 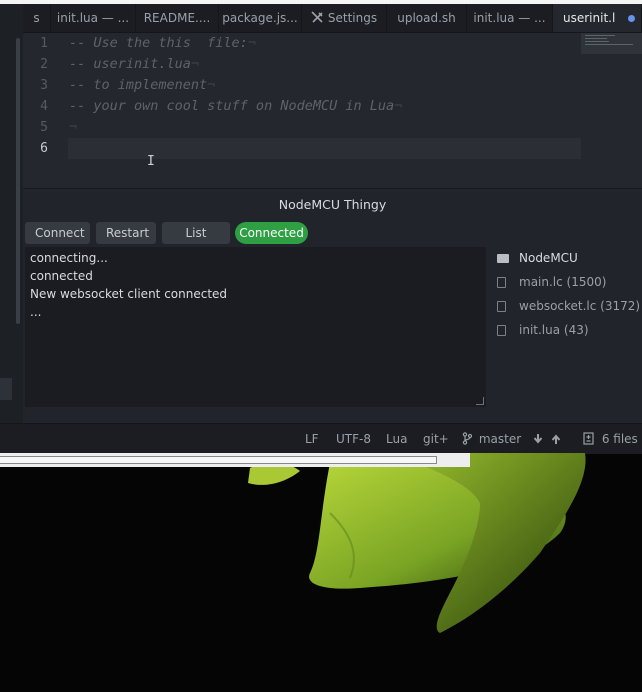 What do you see at coordinates (548, 258) in the screenshot?
I see `folder-label: NodeMCU` at bounding box center [548, 258].